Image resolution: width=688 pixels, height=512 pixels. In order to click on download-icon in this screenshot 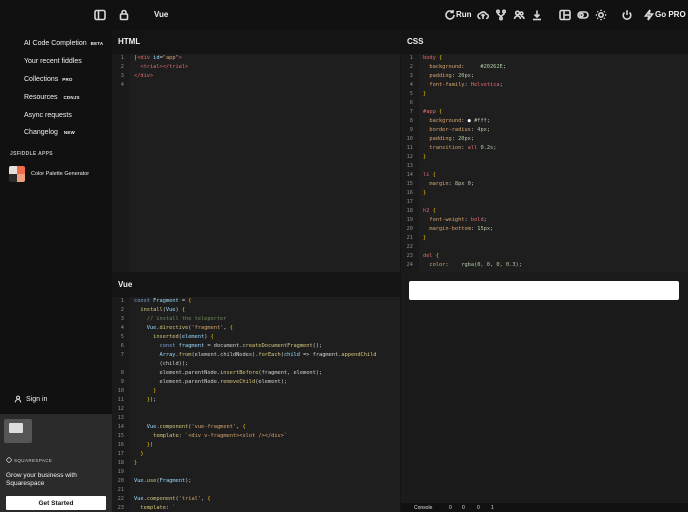, I will do `click(537, 15)`.